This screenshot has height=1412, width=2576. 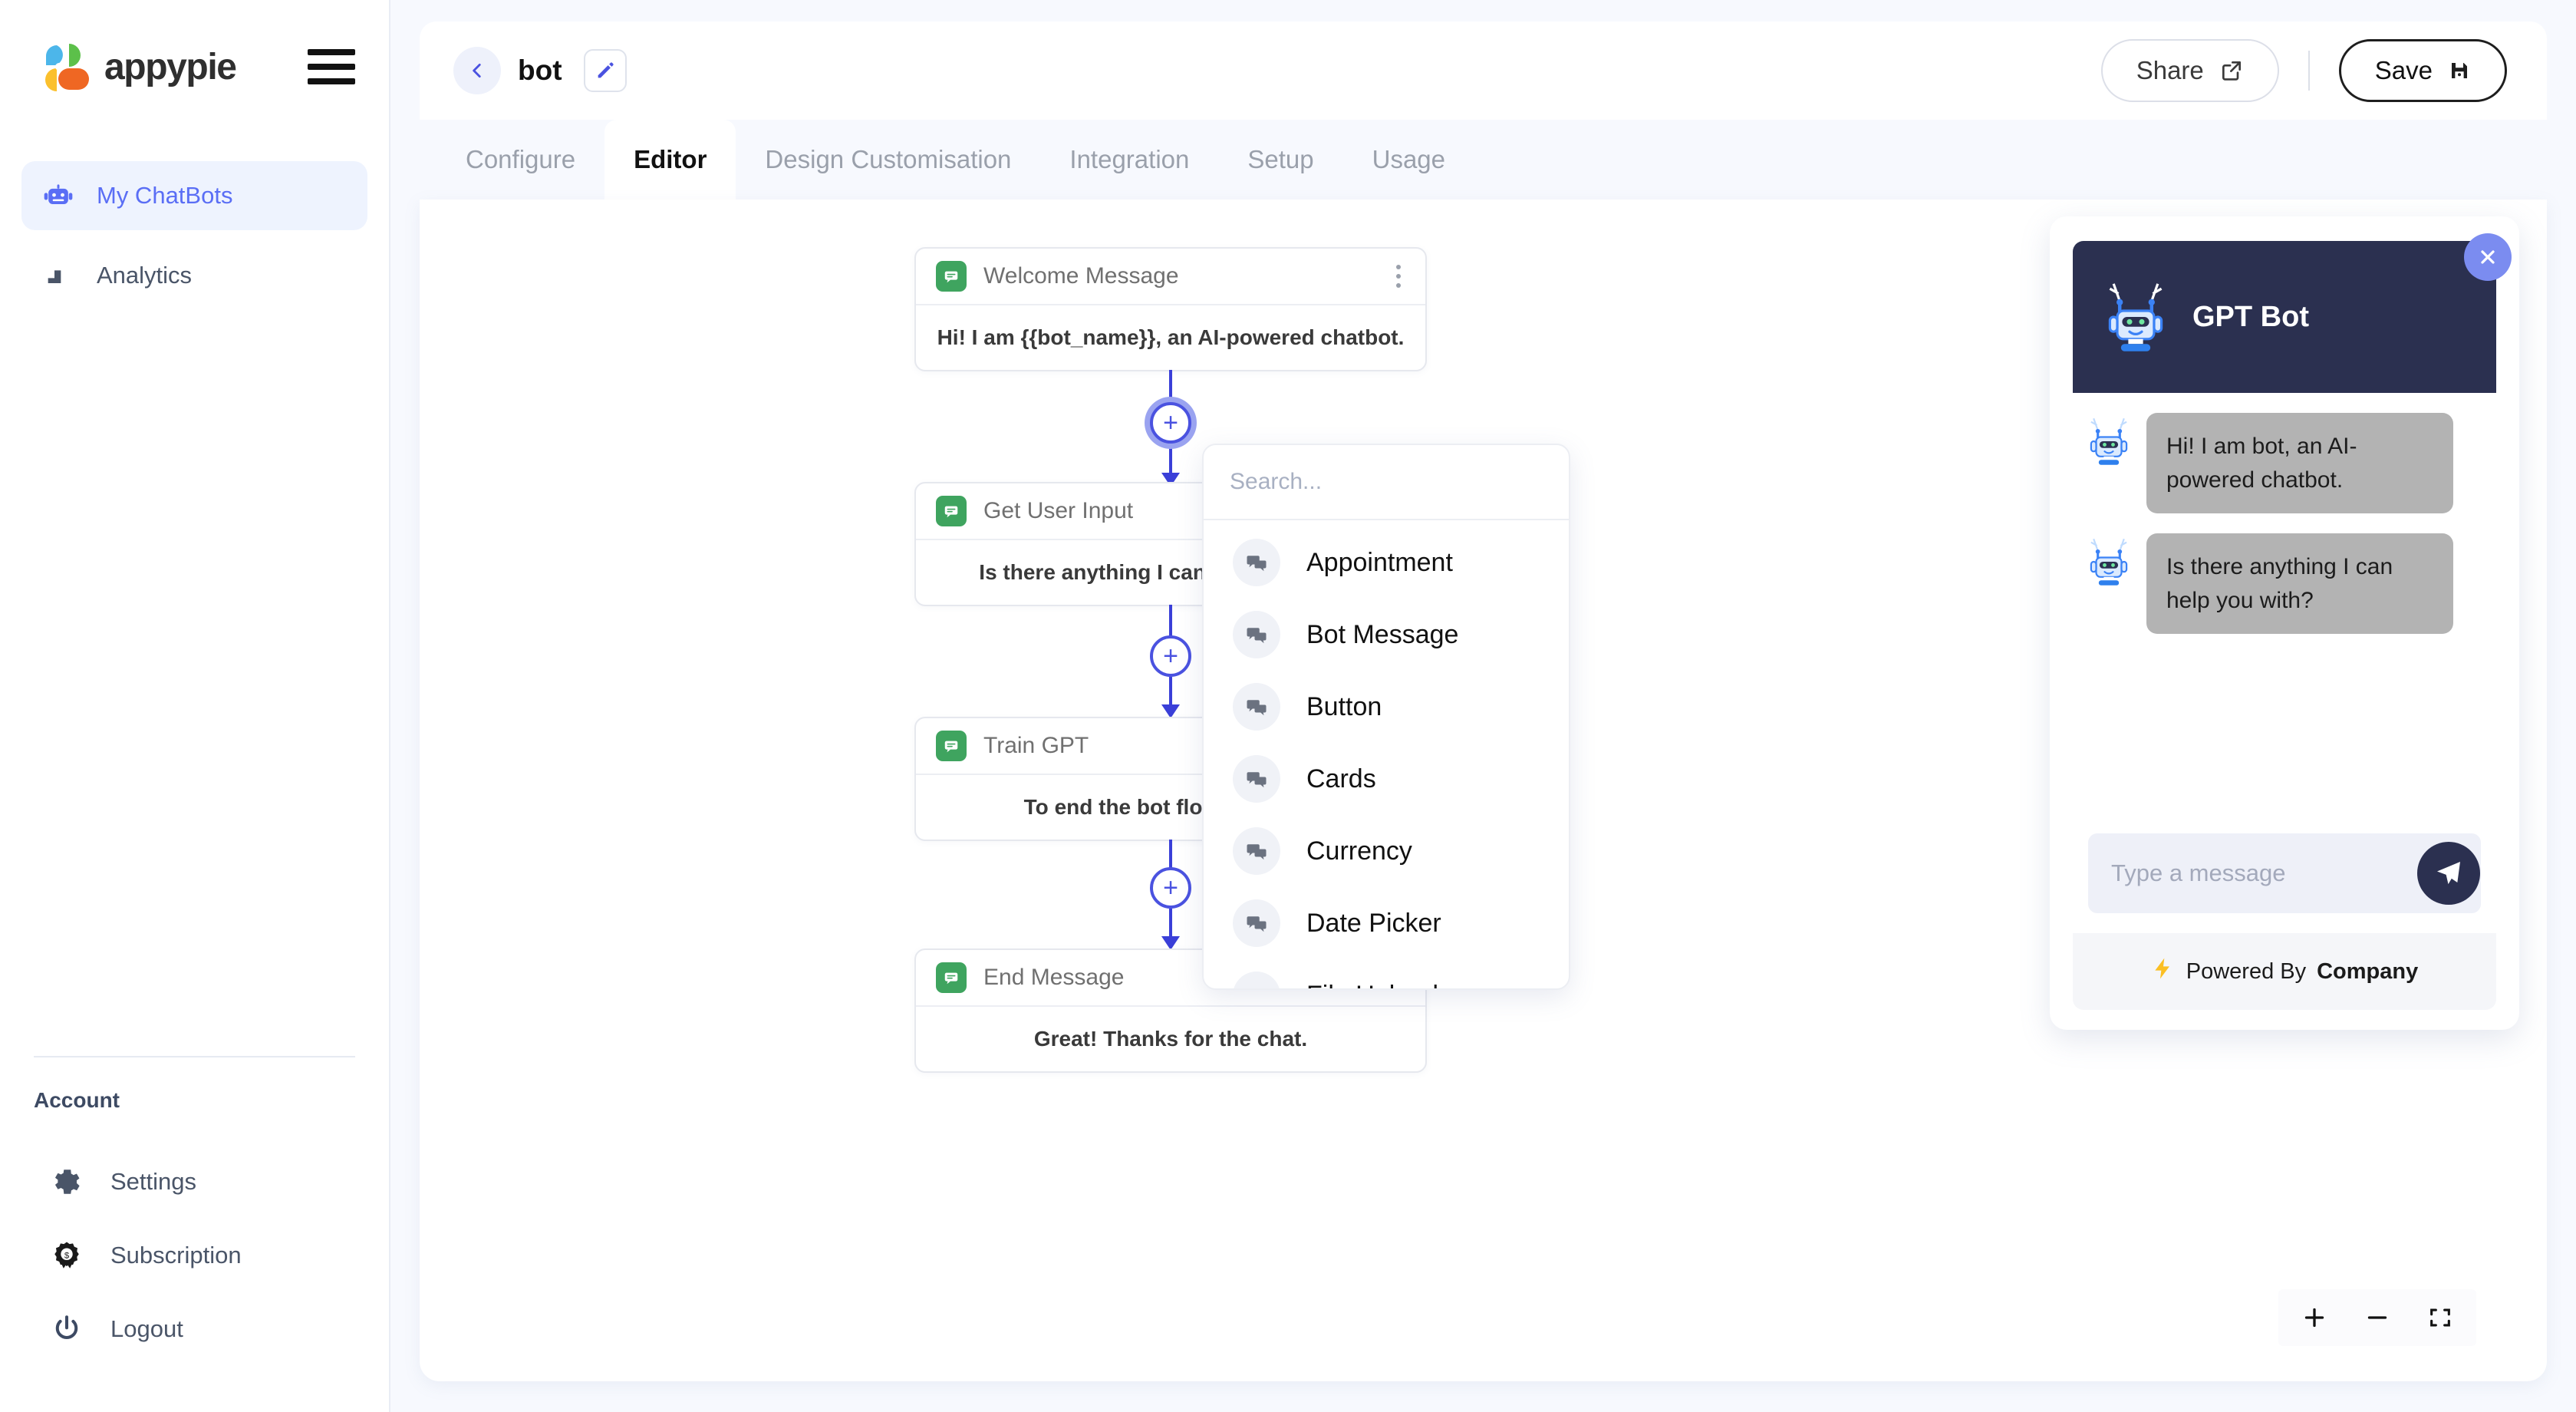 I want to click on search-input, so click(x=1386, y=482).